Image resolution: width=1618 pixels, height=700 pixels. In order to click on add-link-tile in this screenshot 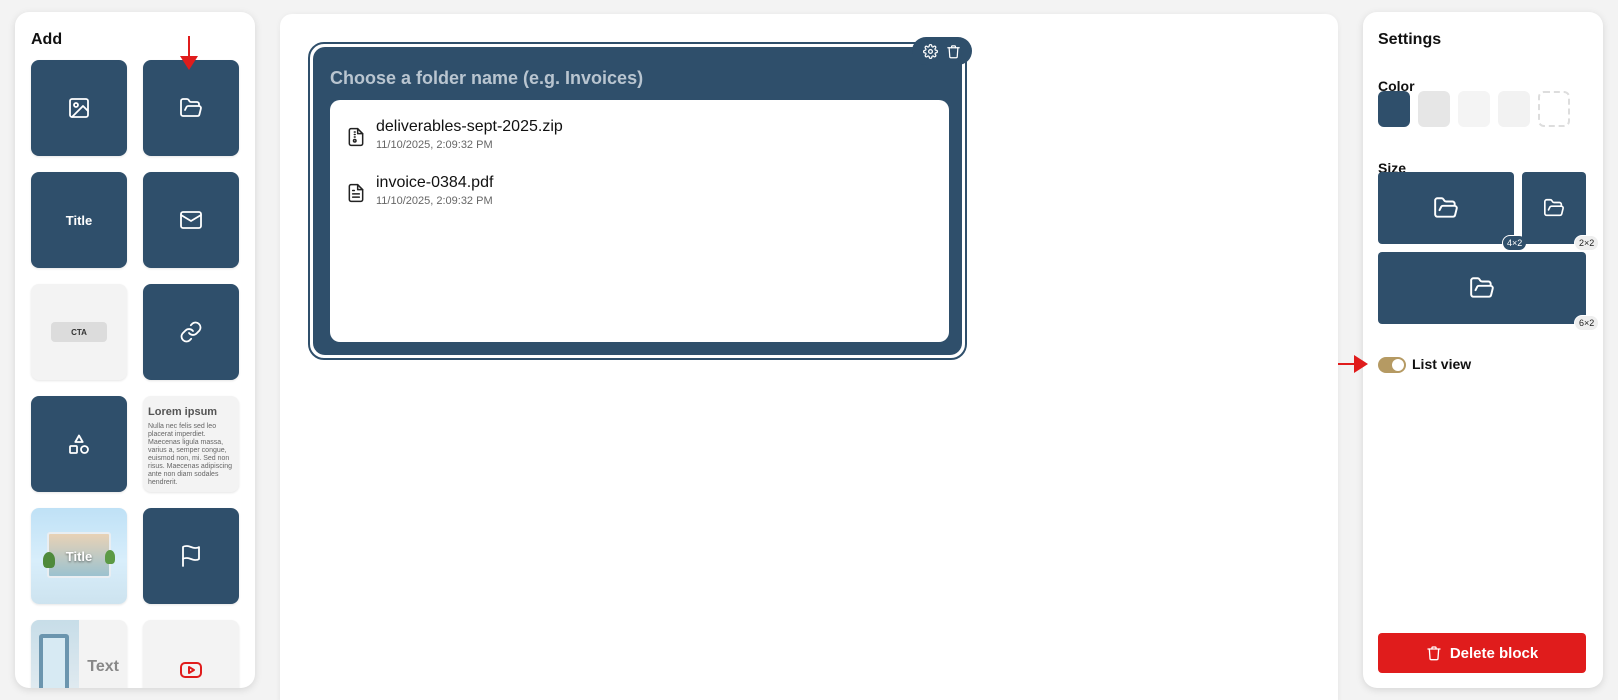, I will do `click(191, 332)`.